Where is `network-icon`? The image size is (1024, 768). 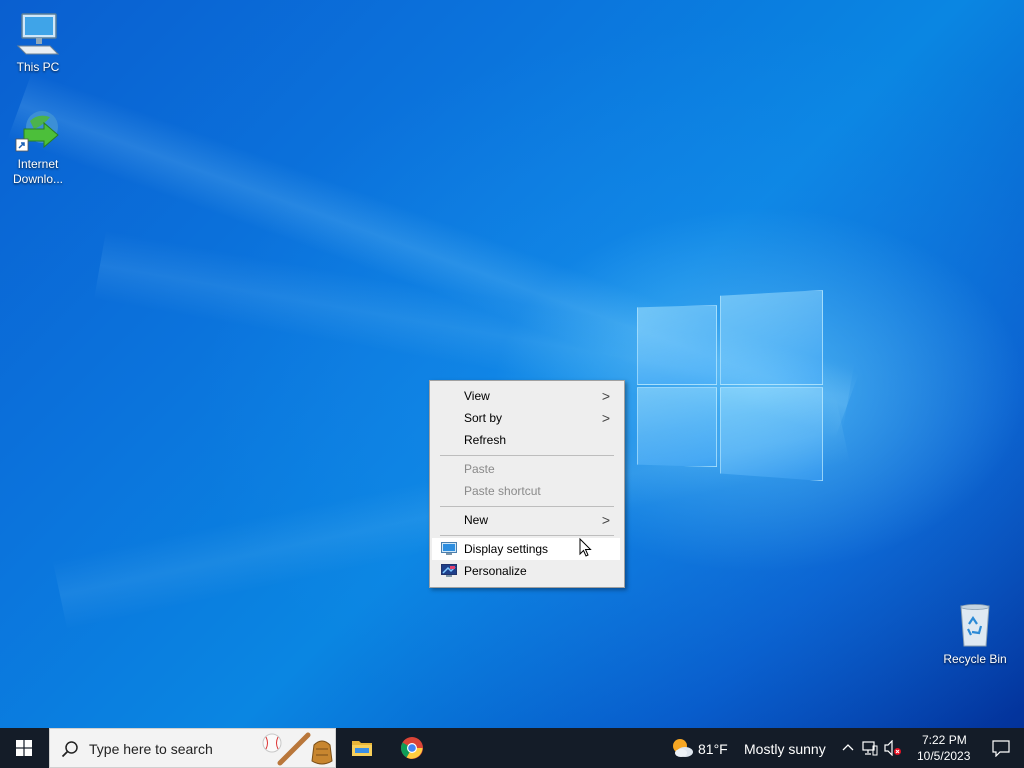
network-icon is located at coordinates (870, 748).